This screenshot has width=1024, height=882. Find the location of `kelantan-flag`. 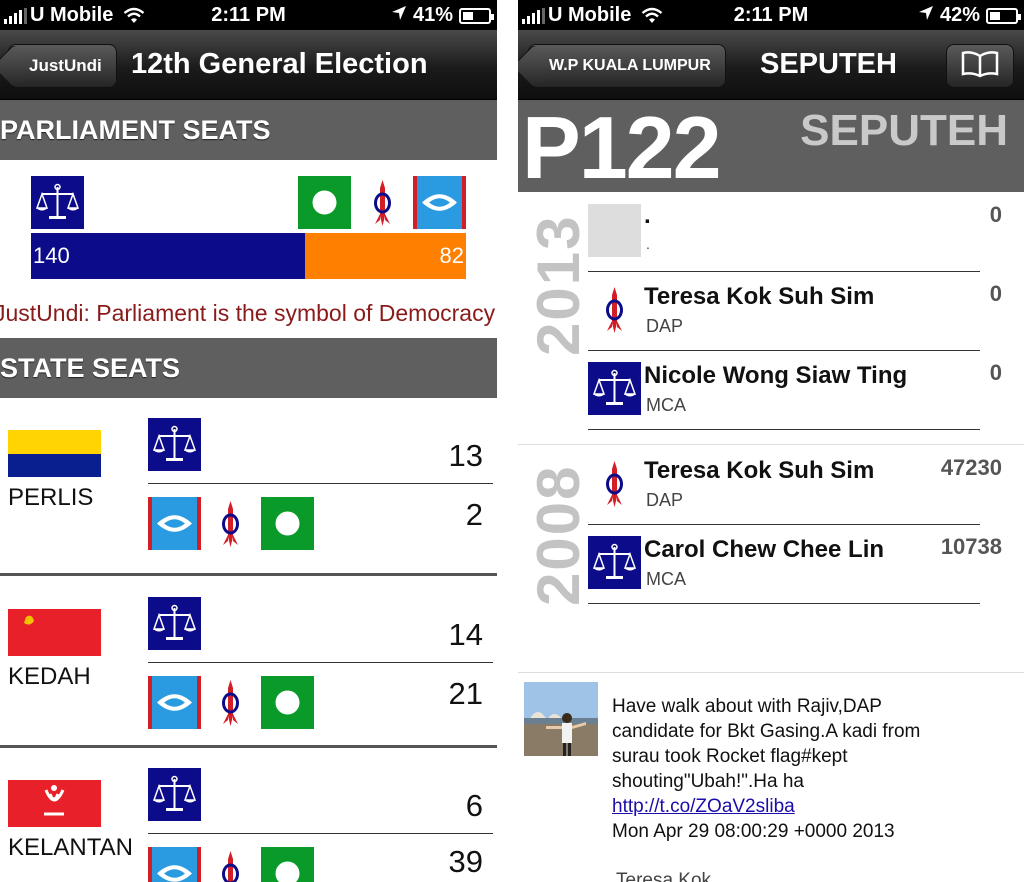

kelantan-flag is located at coordinates (54, 803).